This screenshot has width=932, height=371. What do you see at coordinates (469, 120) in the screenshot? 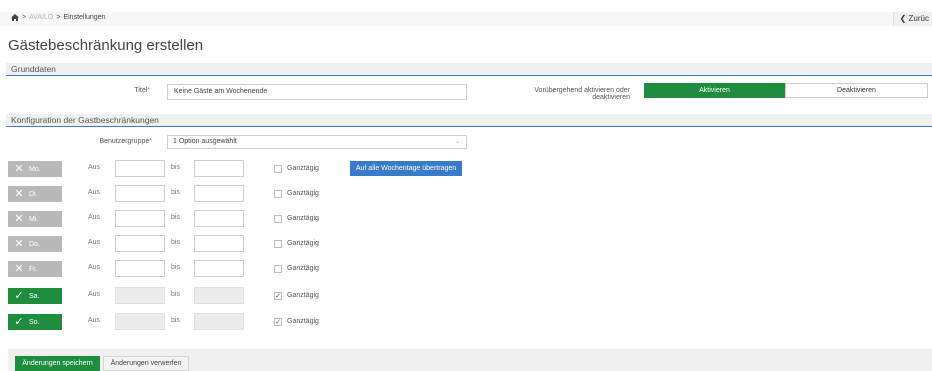
I see `section-header-konfiguration: Konfiguration der Gastbeschränkungen` at bounding box center [469, 120].